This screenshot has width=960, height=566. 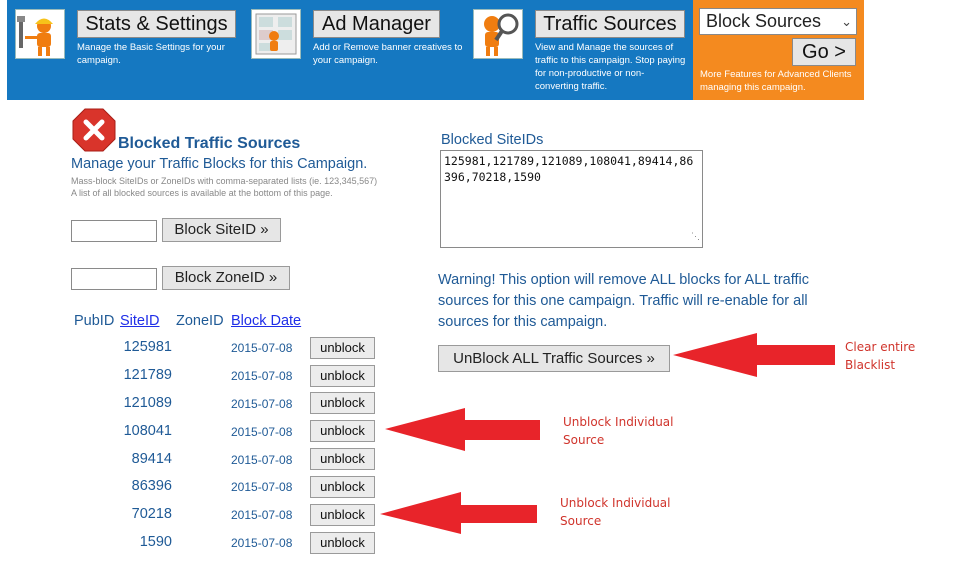 I want to click on annotation-unblock-individual-2: Unblock Individual Source, so click(x=615, y=512).